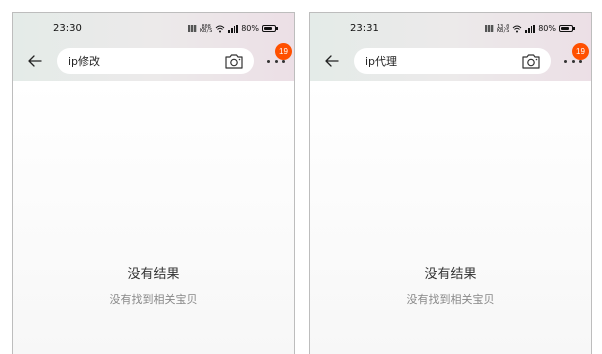  I want to click on status-icons: 13.0 KB/S 80%, so click(530, 28).